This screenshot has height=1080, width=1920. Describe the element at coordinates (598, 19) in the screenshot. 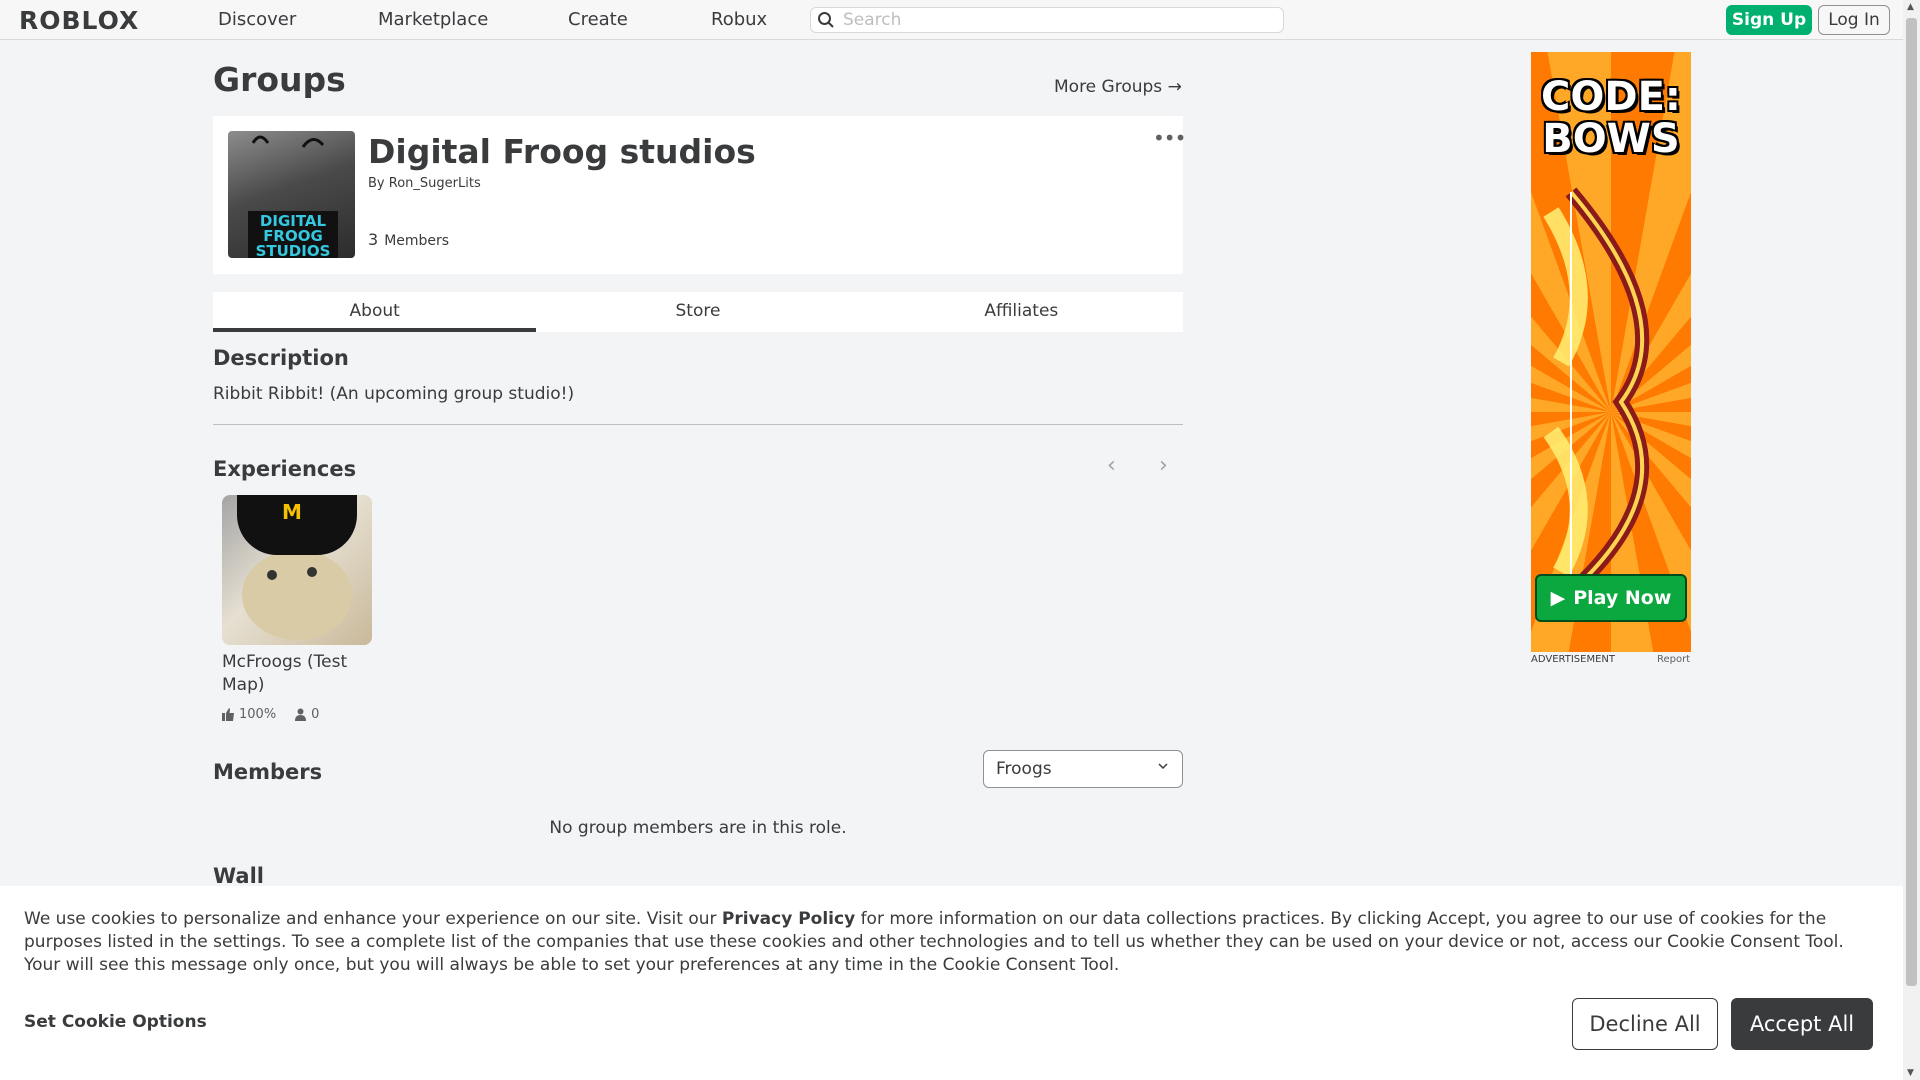

I see `nav-create: Create` at that location.